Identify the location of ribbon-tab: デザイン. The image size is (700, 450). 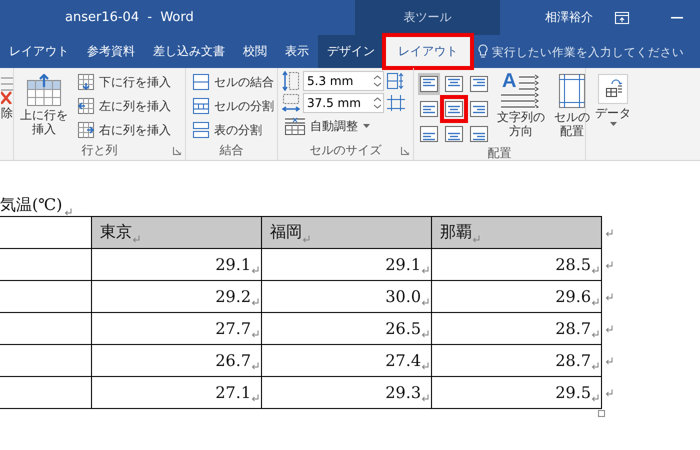
(351, 51).